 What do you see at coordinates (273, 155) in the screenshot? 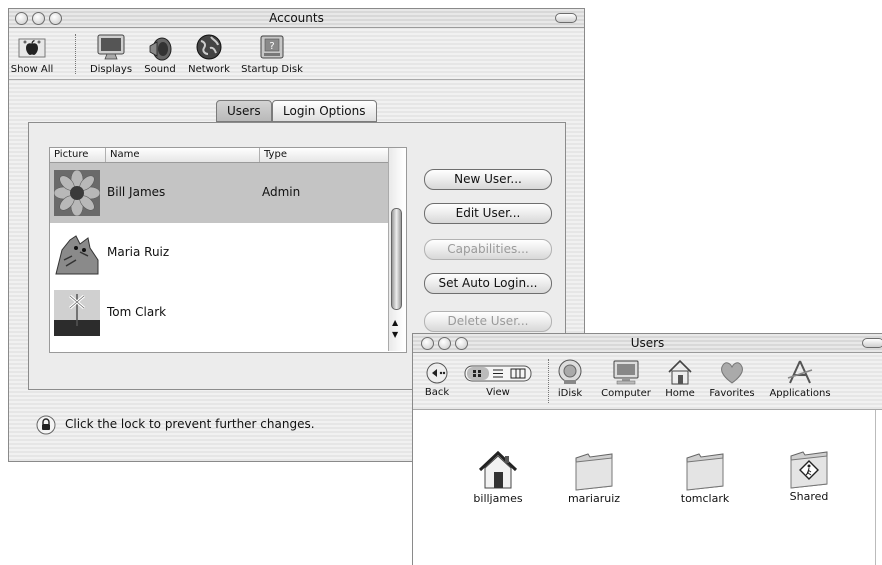
I see `column-header-type: Type` at bounding box center [273, 155].